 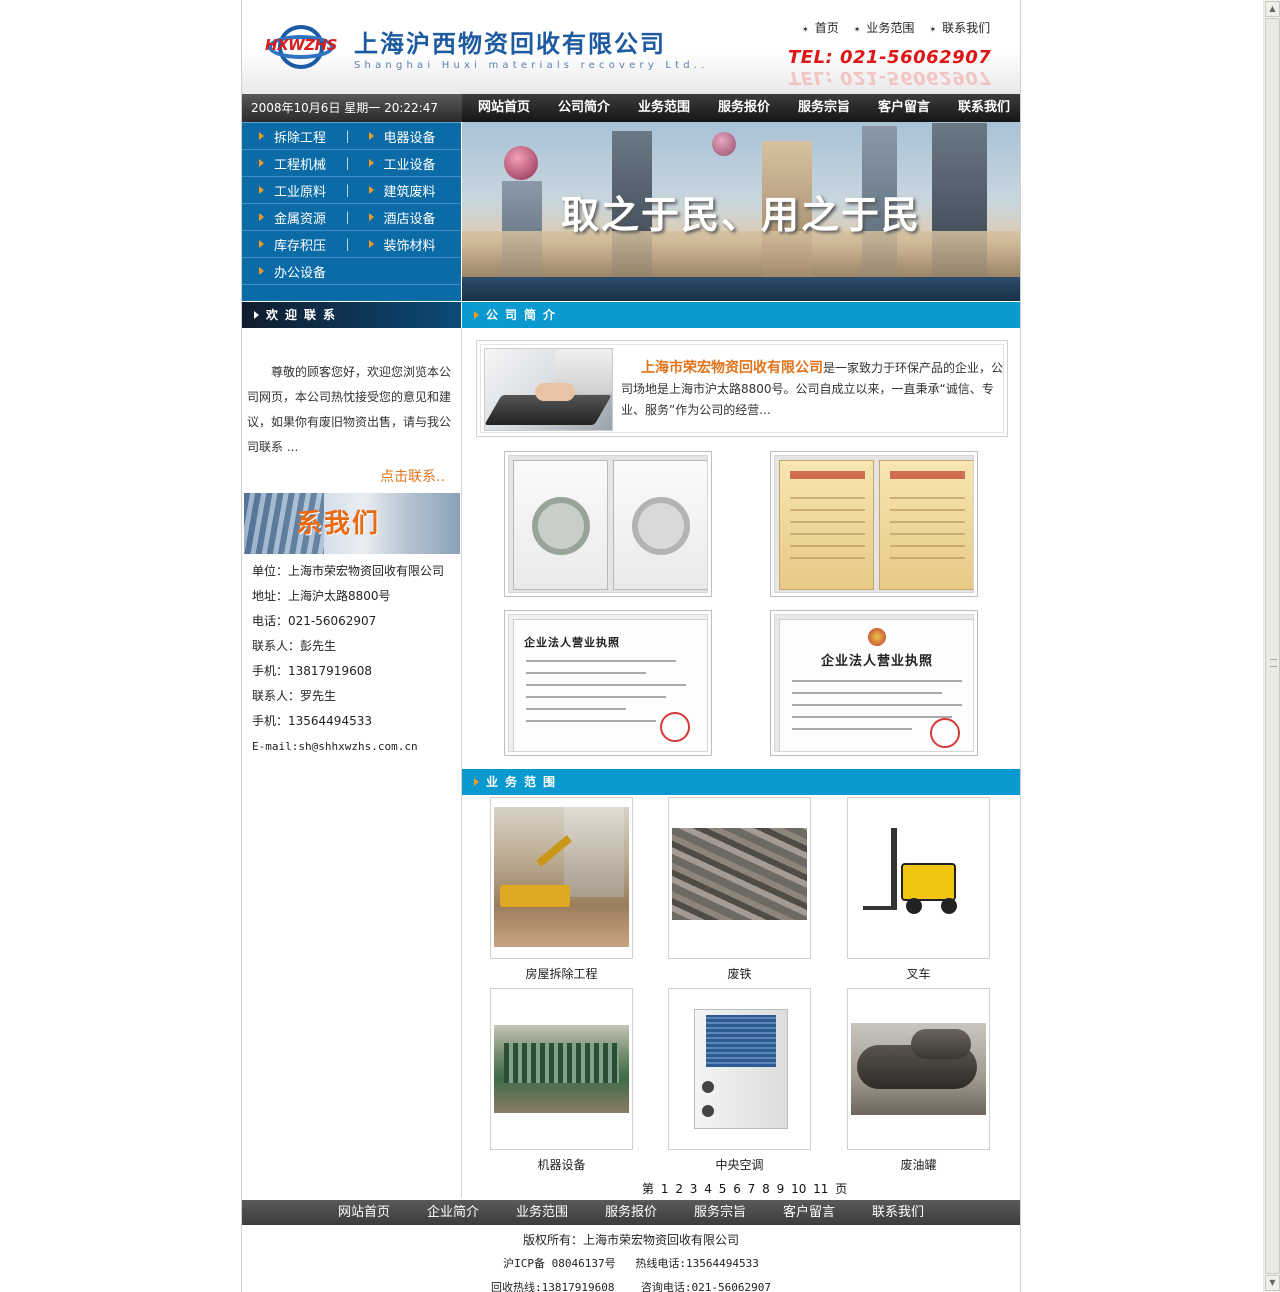 What do you see at coordinates (798, 1189) in the screenshot?
I see `page-link: 10` at bounding box center [798, 1189].